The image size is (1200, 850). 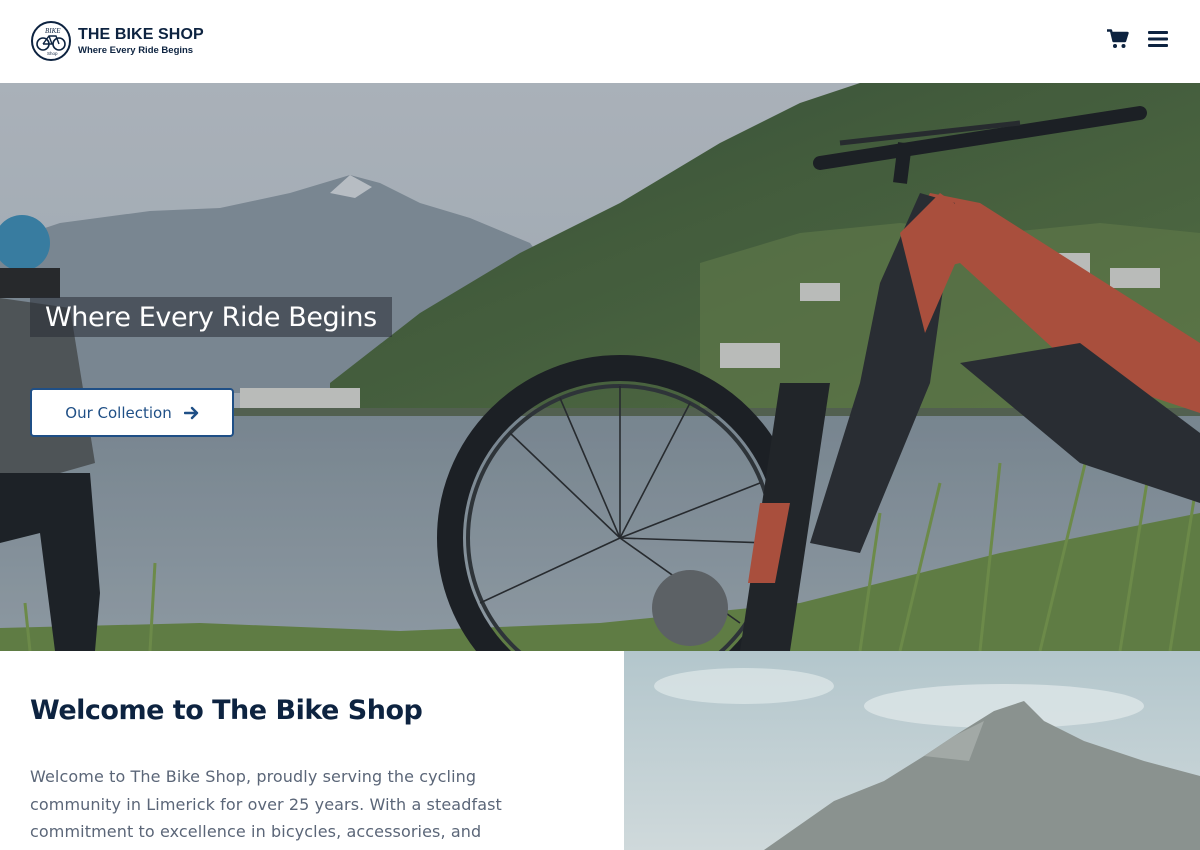 I want to click on cta-label: Our Collection, so click(x=118, y=412).